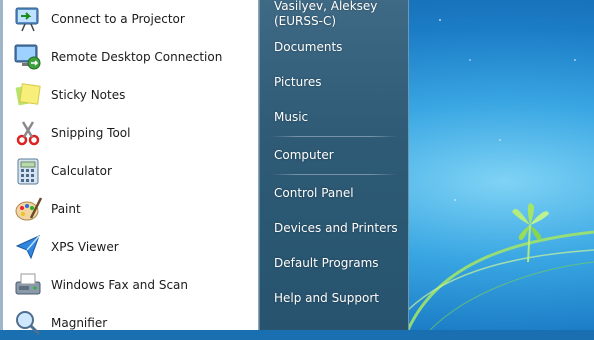 The image size is (594, 340). Describe the element at coordinates (81, 171) in the screenshot. I see `program-label: Calculator` at that location.